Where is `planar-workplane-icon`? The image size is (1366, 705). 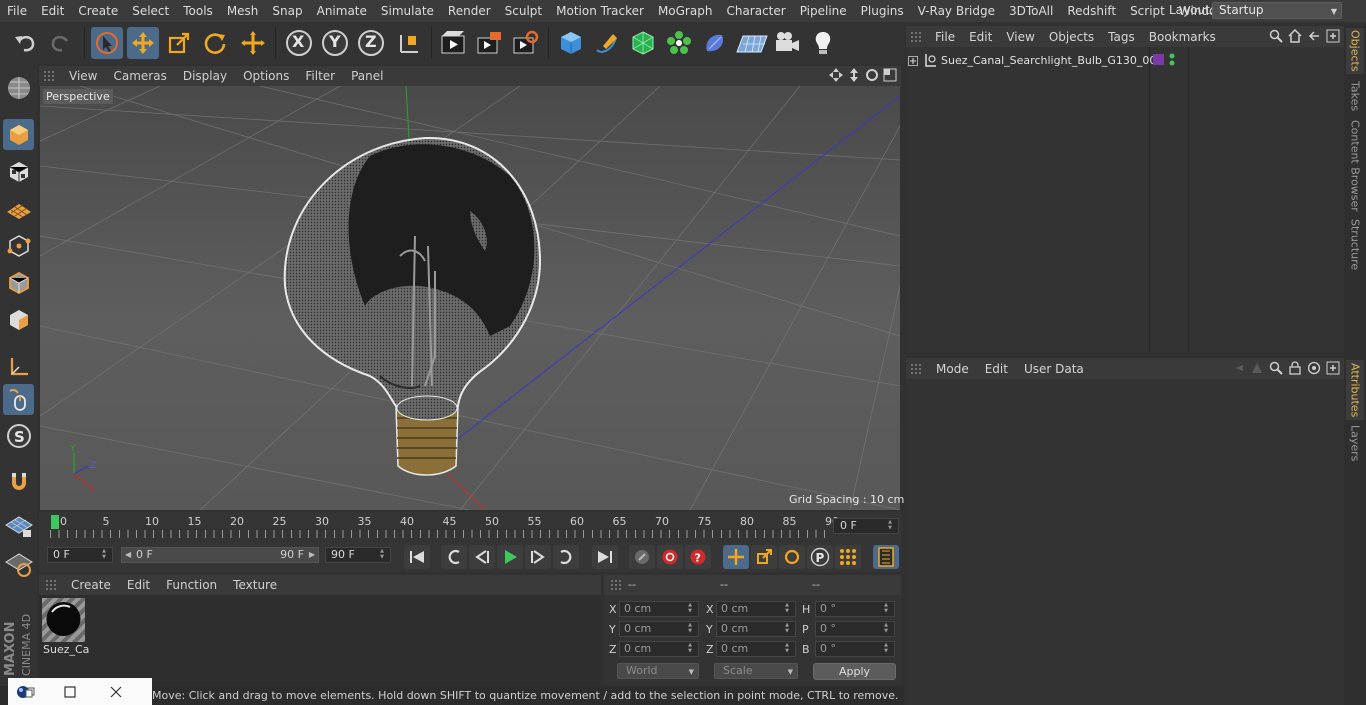 planar-workplane-icon is located at coordinates (18, 563).